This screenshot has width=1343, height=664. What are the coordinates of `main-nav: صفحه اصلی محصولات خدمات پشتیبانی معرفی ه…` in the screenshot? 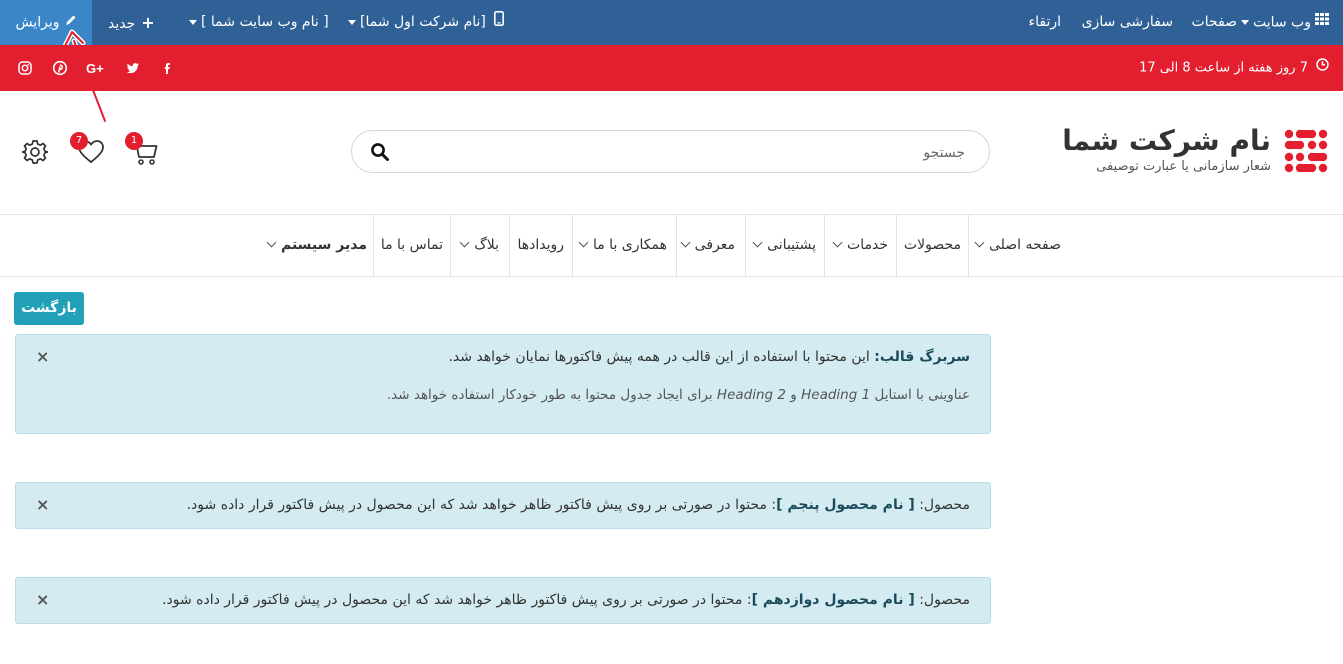 It's located at (671, 246).